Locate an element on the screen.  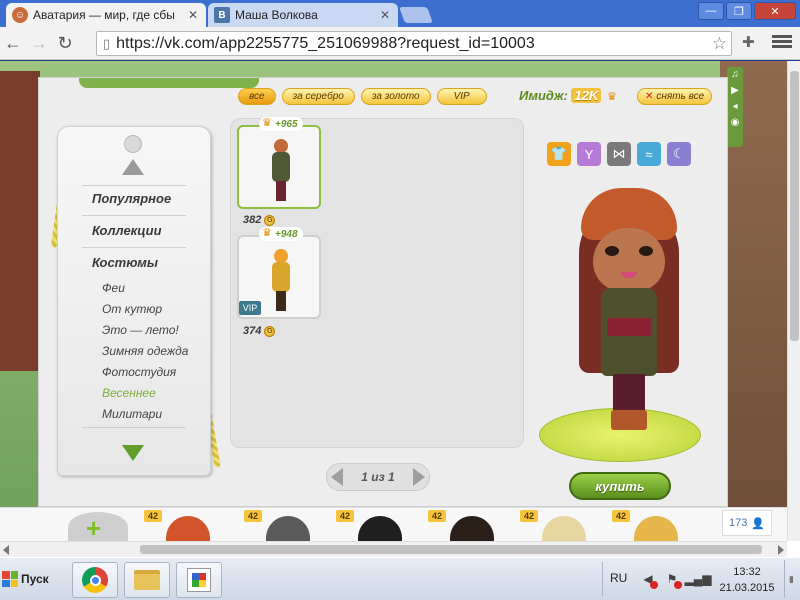
filter-vip-button: VIP is located at coordinates (461, 96).